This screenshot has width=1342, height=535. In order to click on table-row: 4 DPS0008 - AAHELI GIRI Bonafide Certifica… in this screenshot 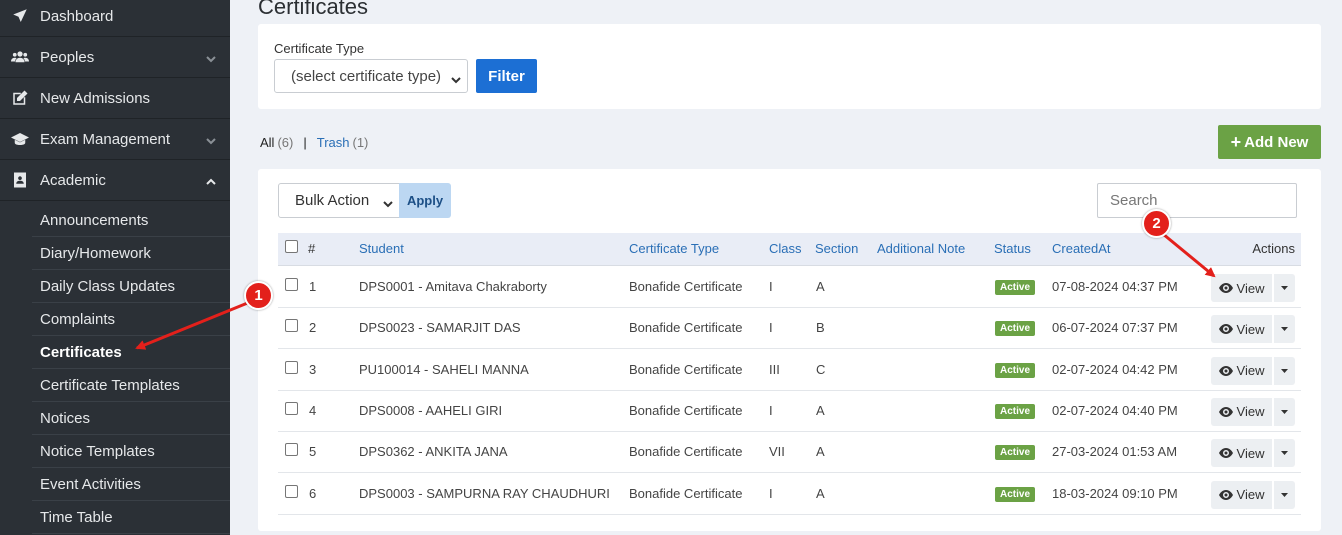, I will do `click(789, 411)`.